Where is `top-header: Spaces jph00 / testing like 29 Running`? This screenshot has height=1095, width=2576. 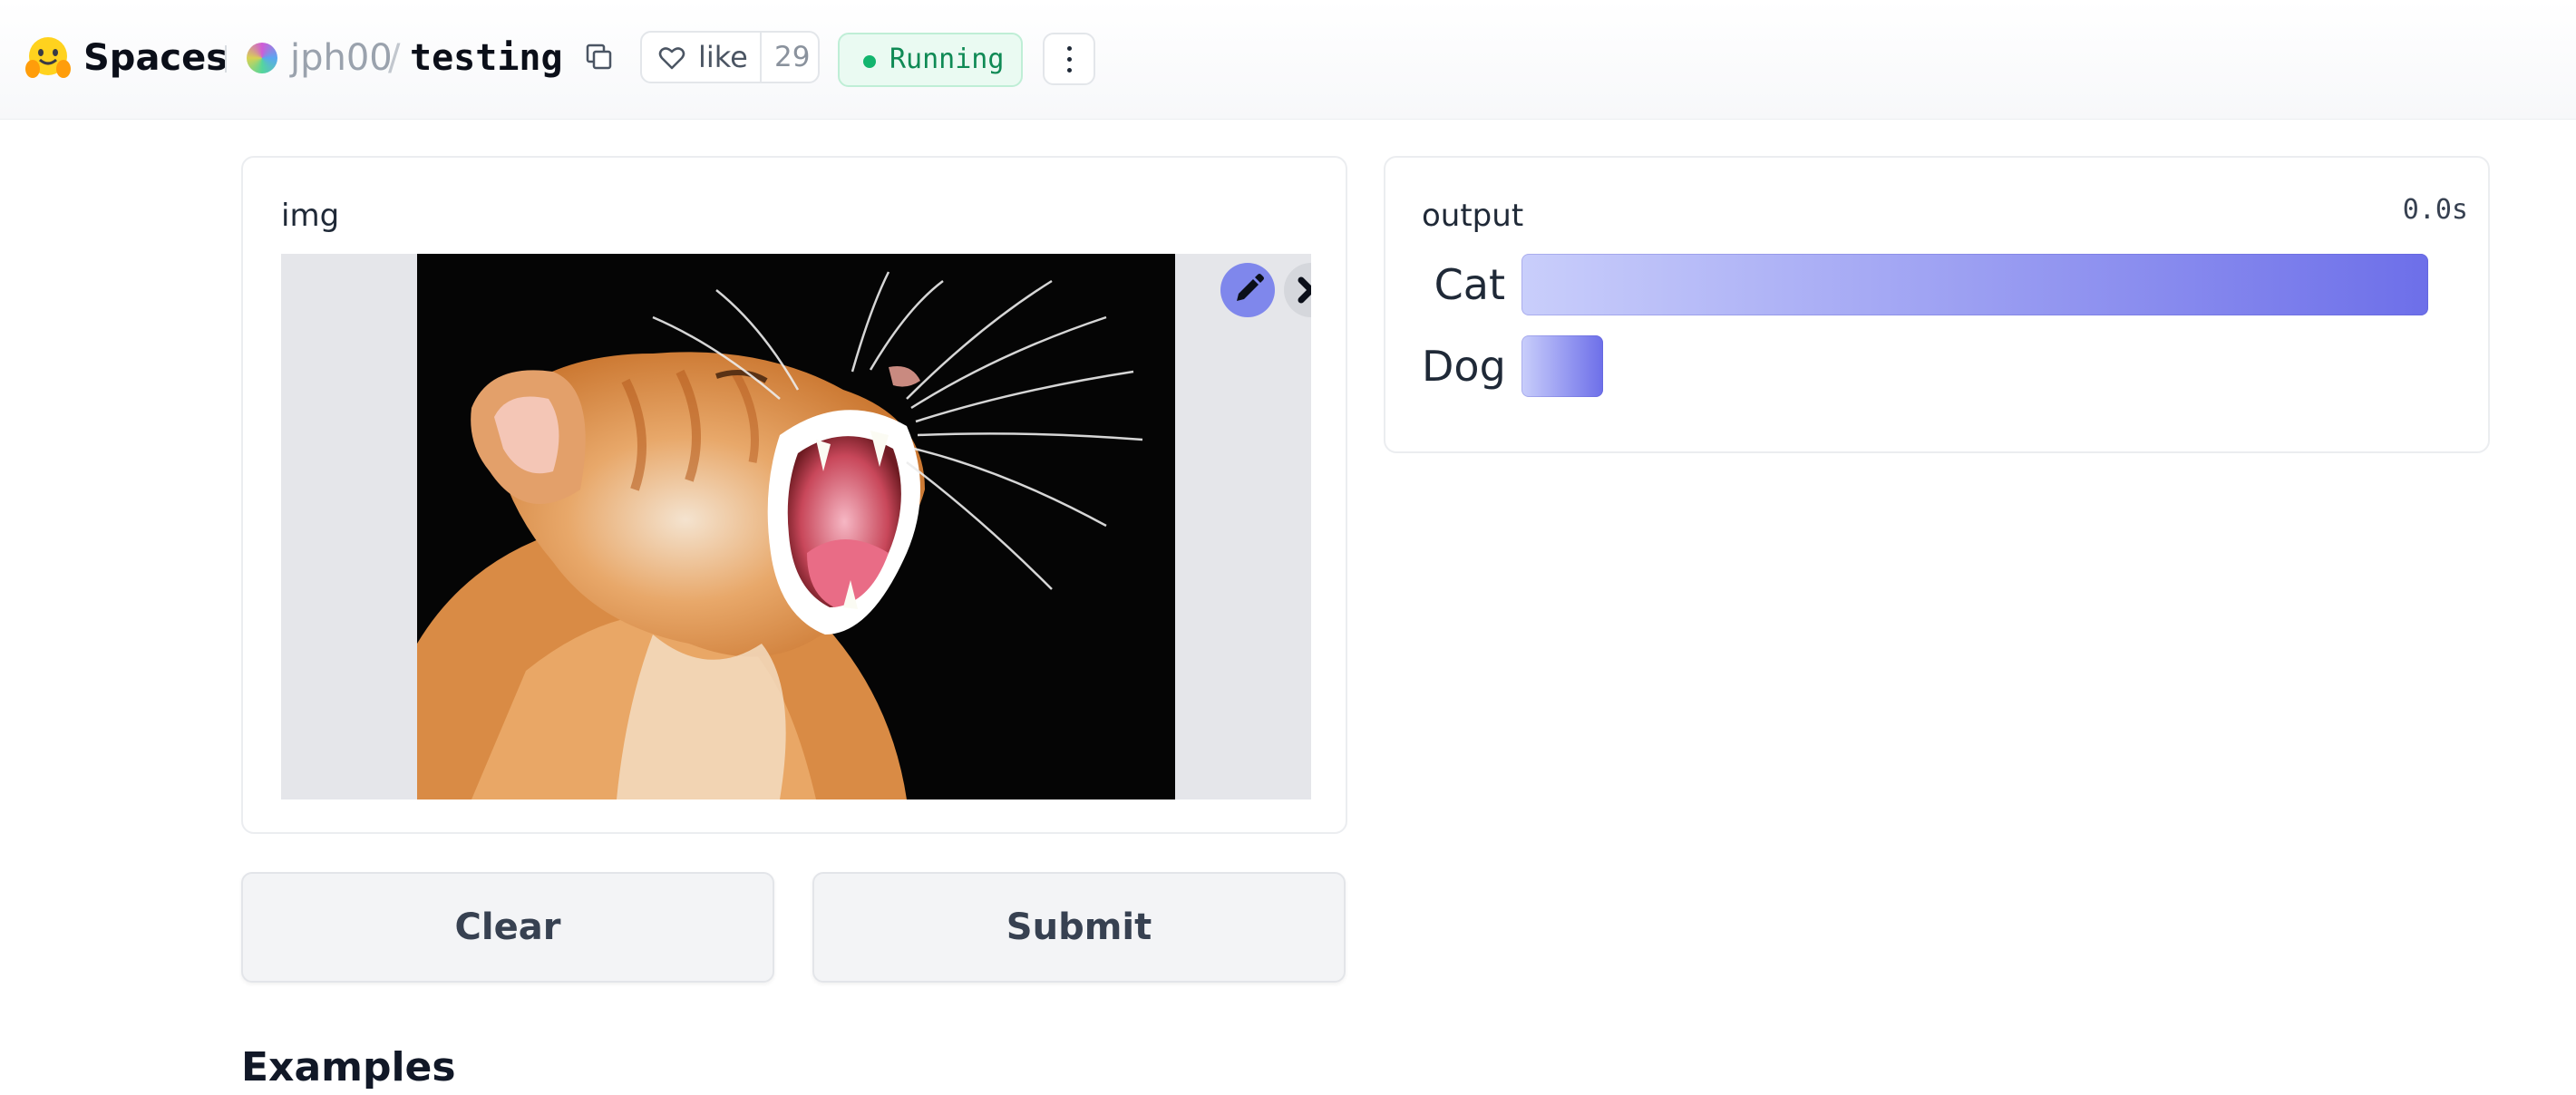
top-header: Spaces jph00 / testing like 29 Running is located at coordinates (1288, 60).